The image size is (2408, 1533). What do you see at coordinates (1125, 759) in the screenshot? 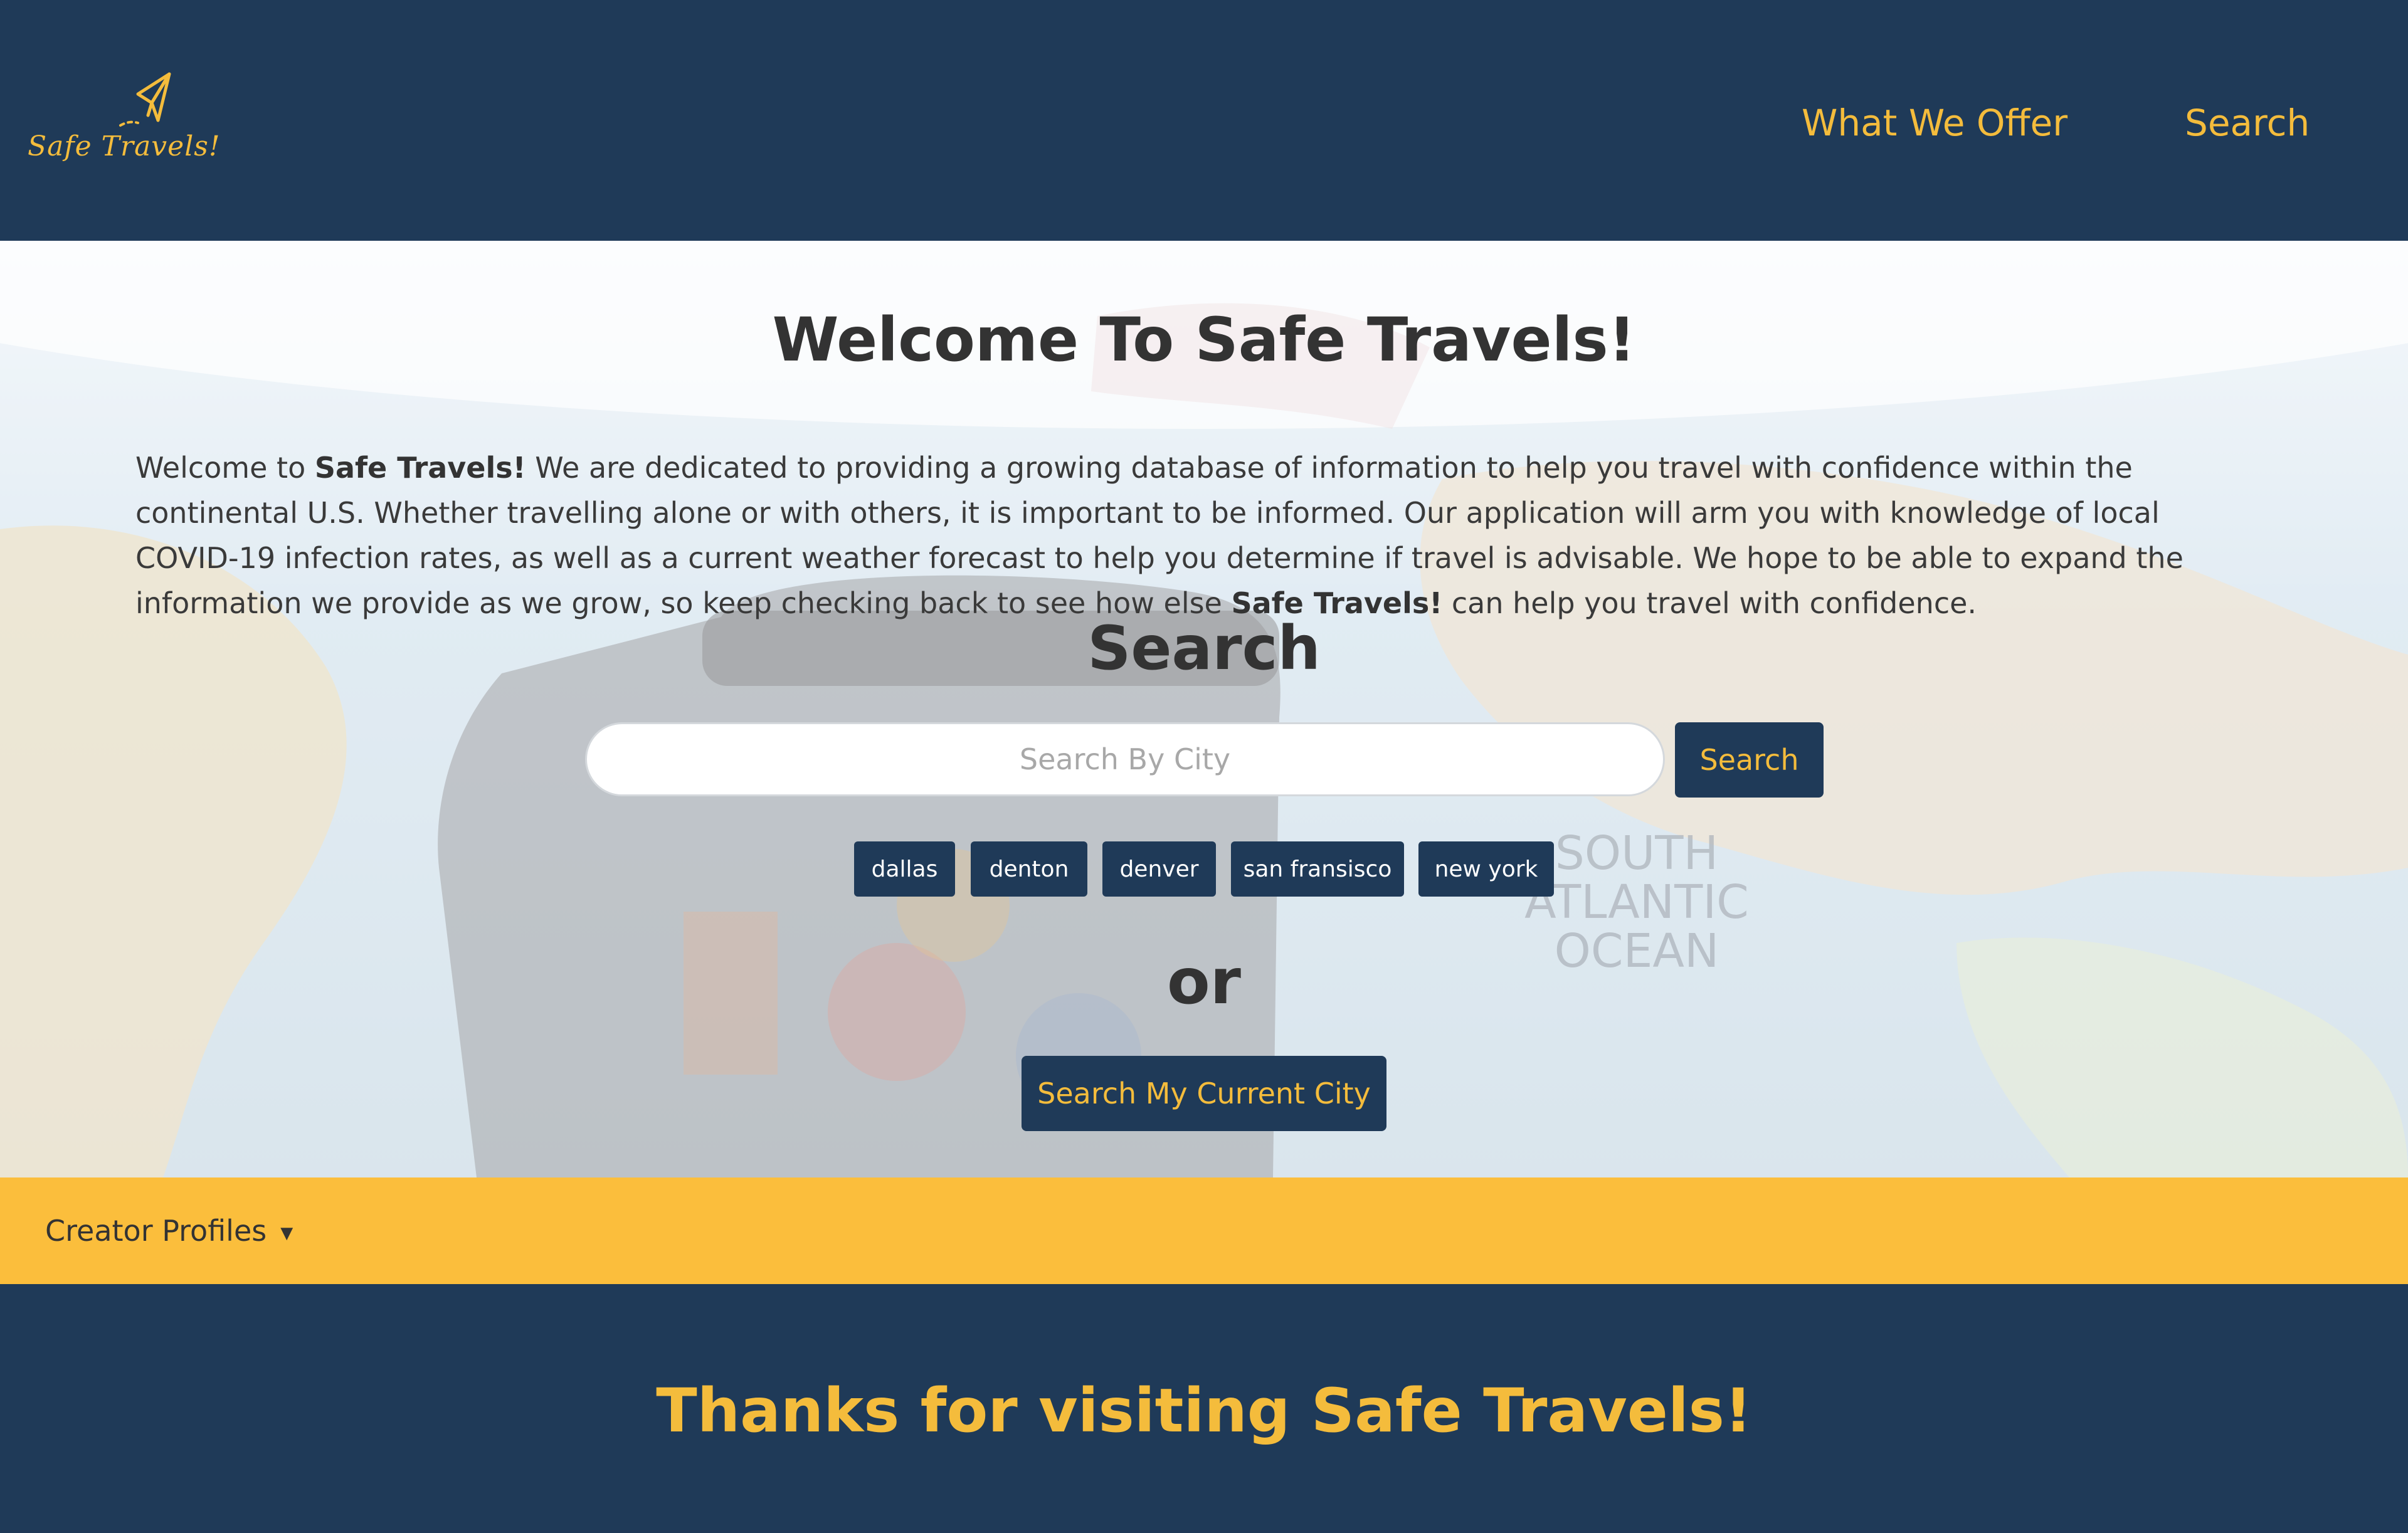
I see `city-search-input` at bounding box center [1125, 759].